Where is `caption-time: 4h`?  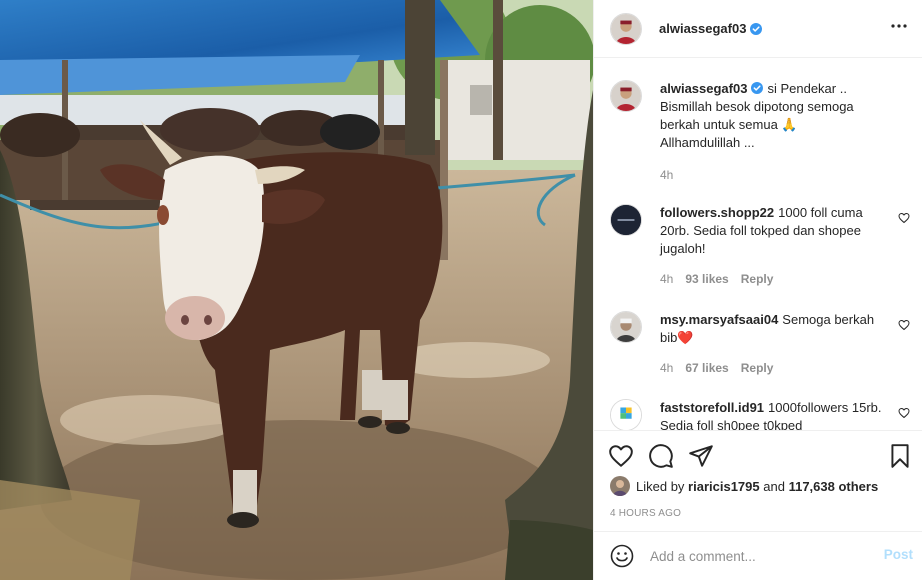
caption-time: 4h is located at coordinates (666, 175).